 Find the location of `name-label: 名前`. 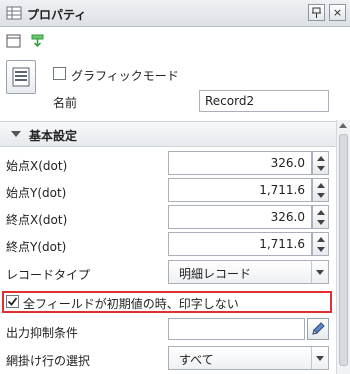

name-label: 名前 is located at coordinates (65, 103).